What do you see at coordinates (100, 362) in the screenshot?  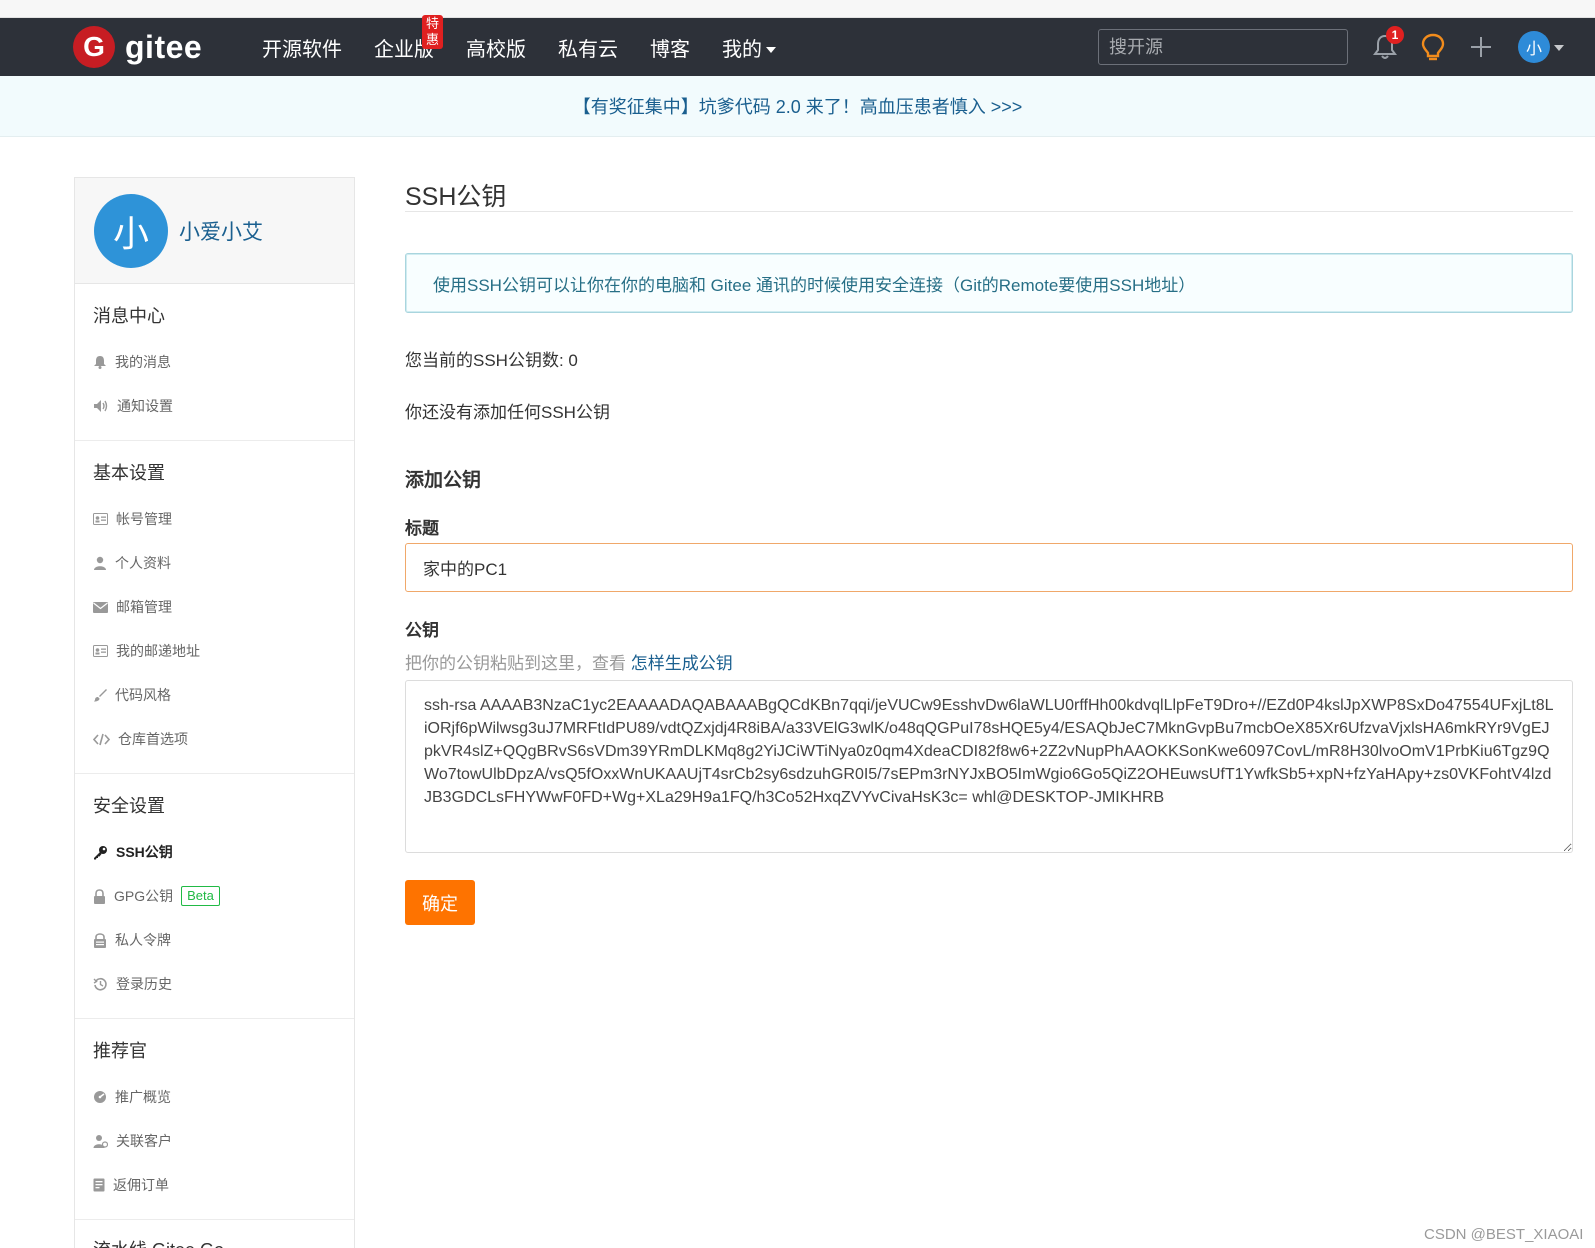 I see `bell-icon` at bounding box center [100, 362].